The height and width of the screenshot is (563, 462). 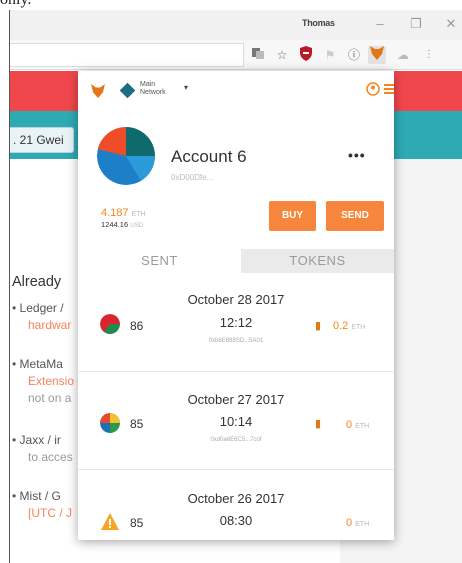 What do you see at coordinates (138, 214) in the screenshot?
I see `eth-unit: ETH` at bounding box center [138, 214].